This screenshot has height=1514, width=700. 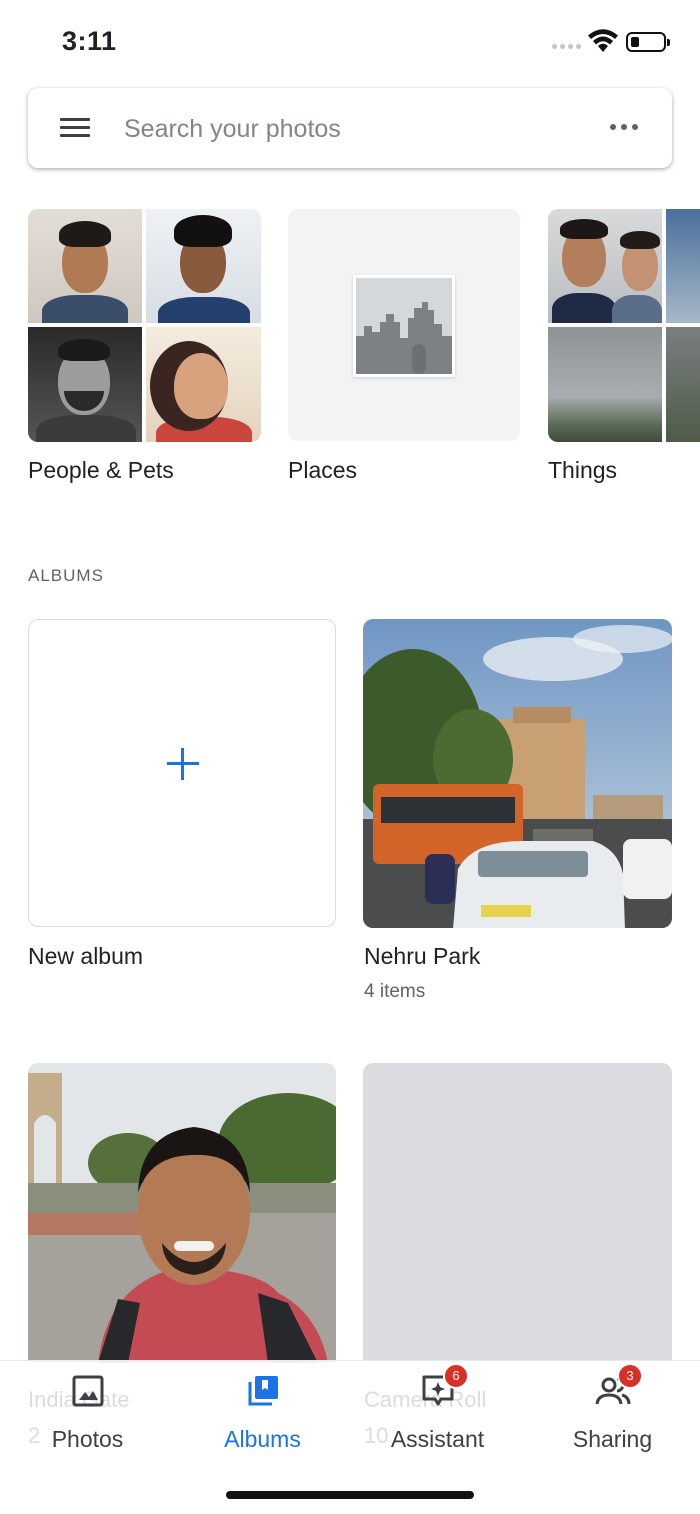 What do you see at coordinates (88, 1391) in the screenshot?
I see `photo-icon` at bounding box center [88, 1391].